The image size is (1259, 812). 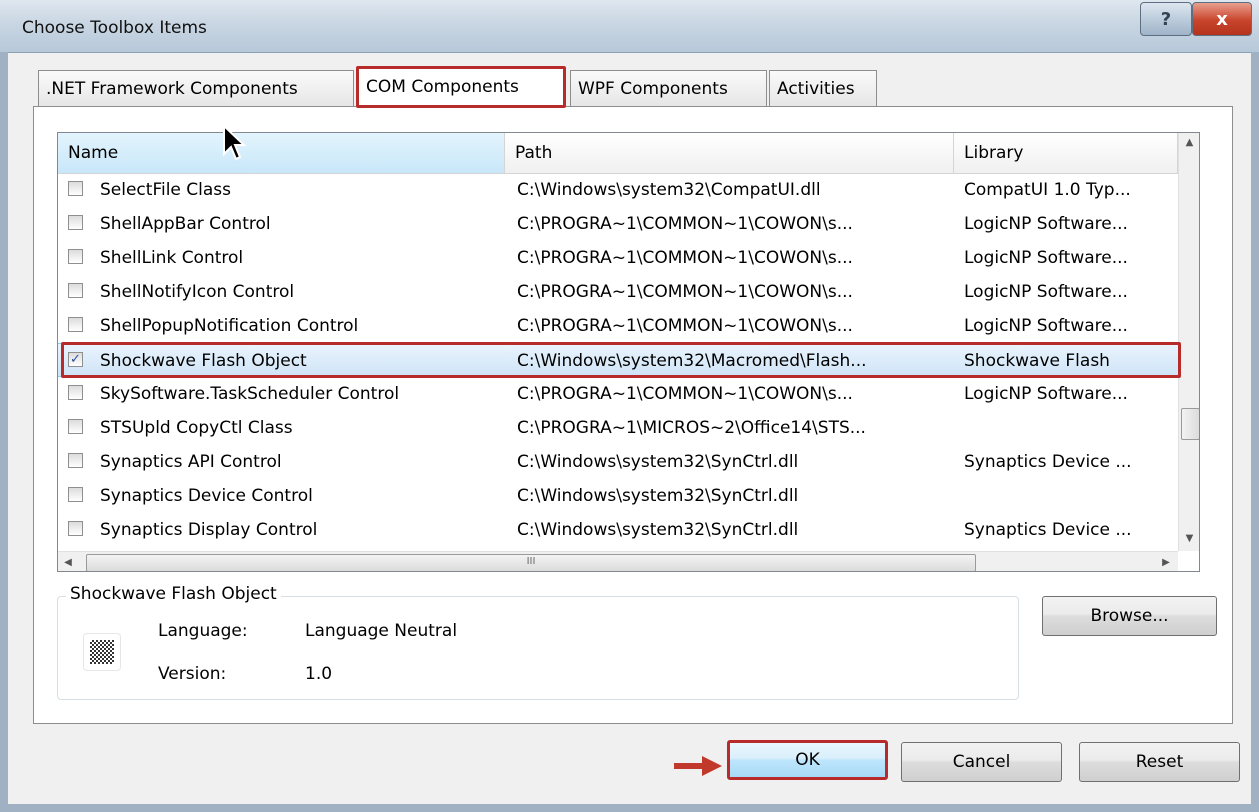 I want to click on row-name-cell: Synaptics Device Control, so click(x=206, y=496).